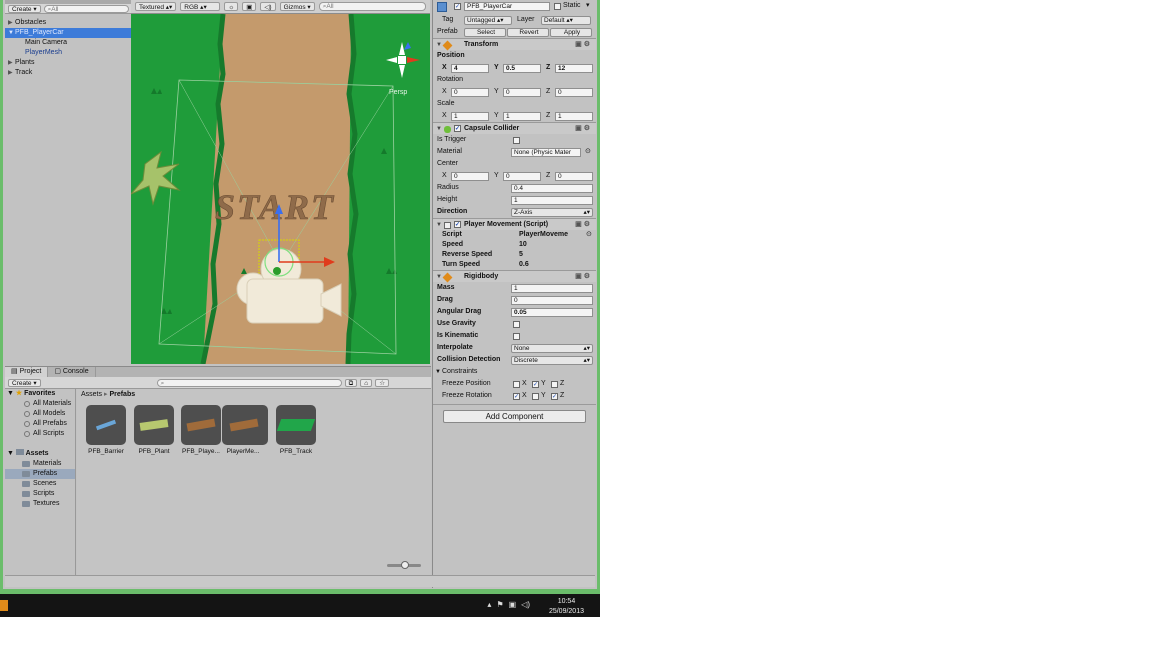 The height and width of the screenshot is (648, 1152). I want to click on capsule-collider-header: ▼ ✓ Capsule Collider ▣⚙, so click(514, 128).